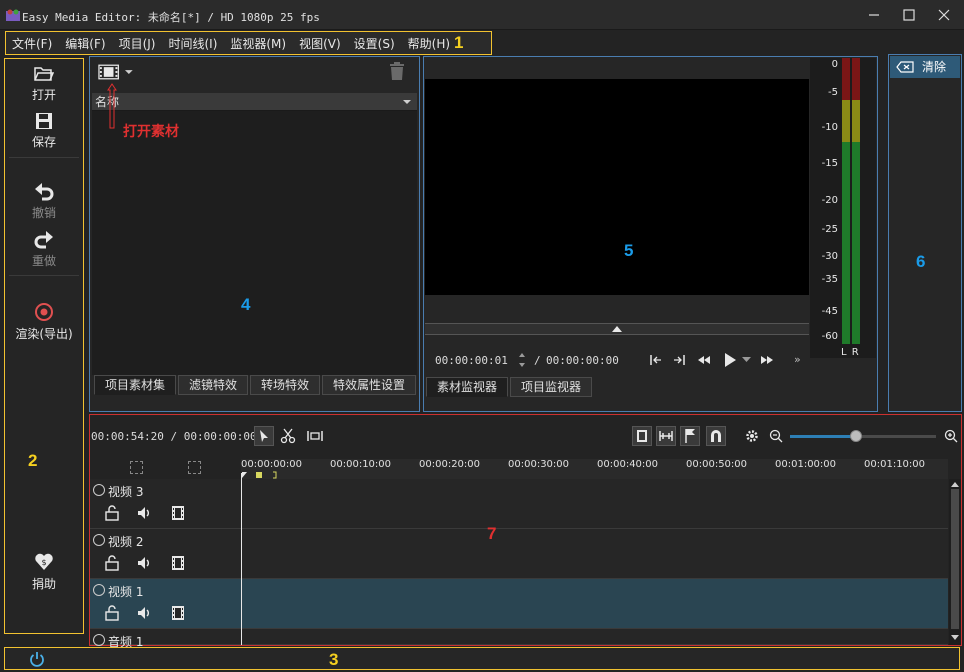  Describe the element at coordinates (407, 102) in the screenshot. I see `sort-arrow-icon` at that location.